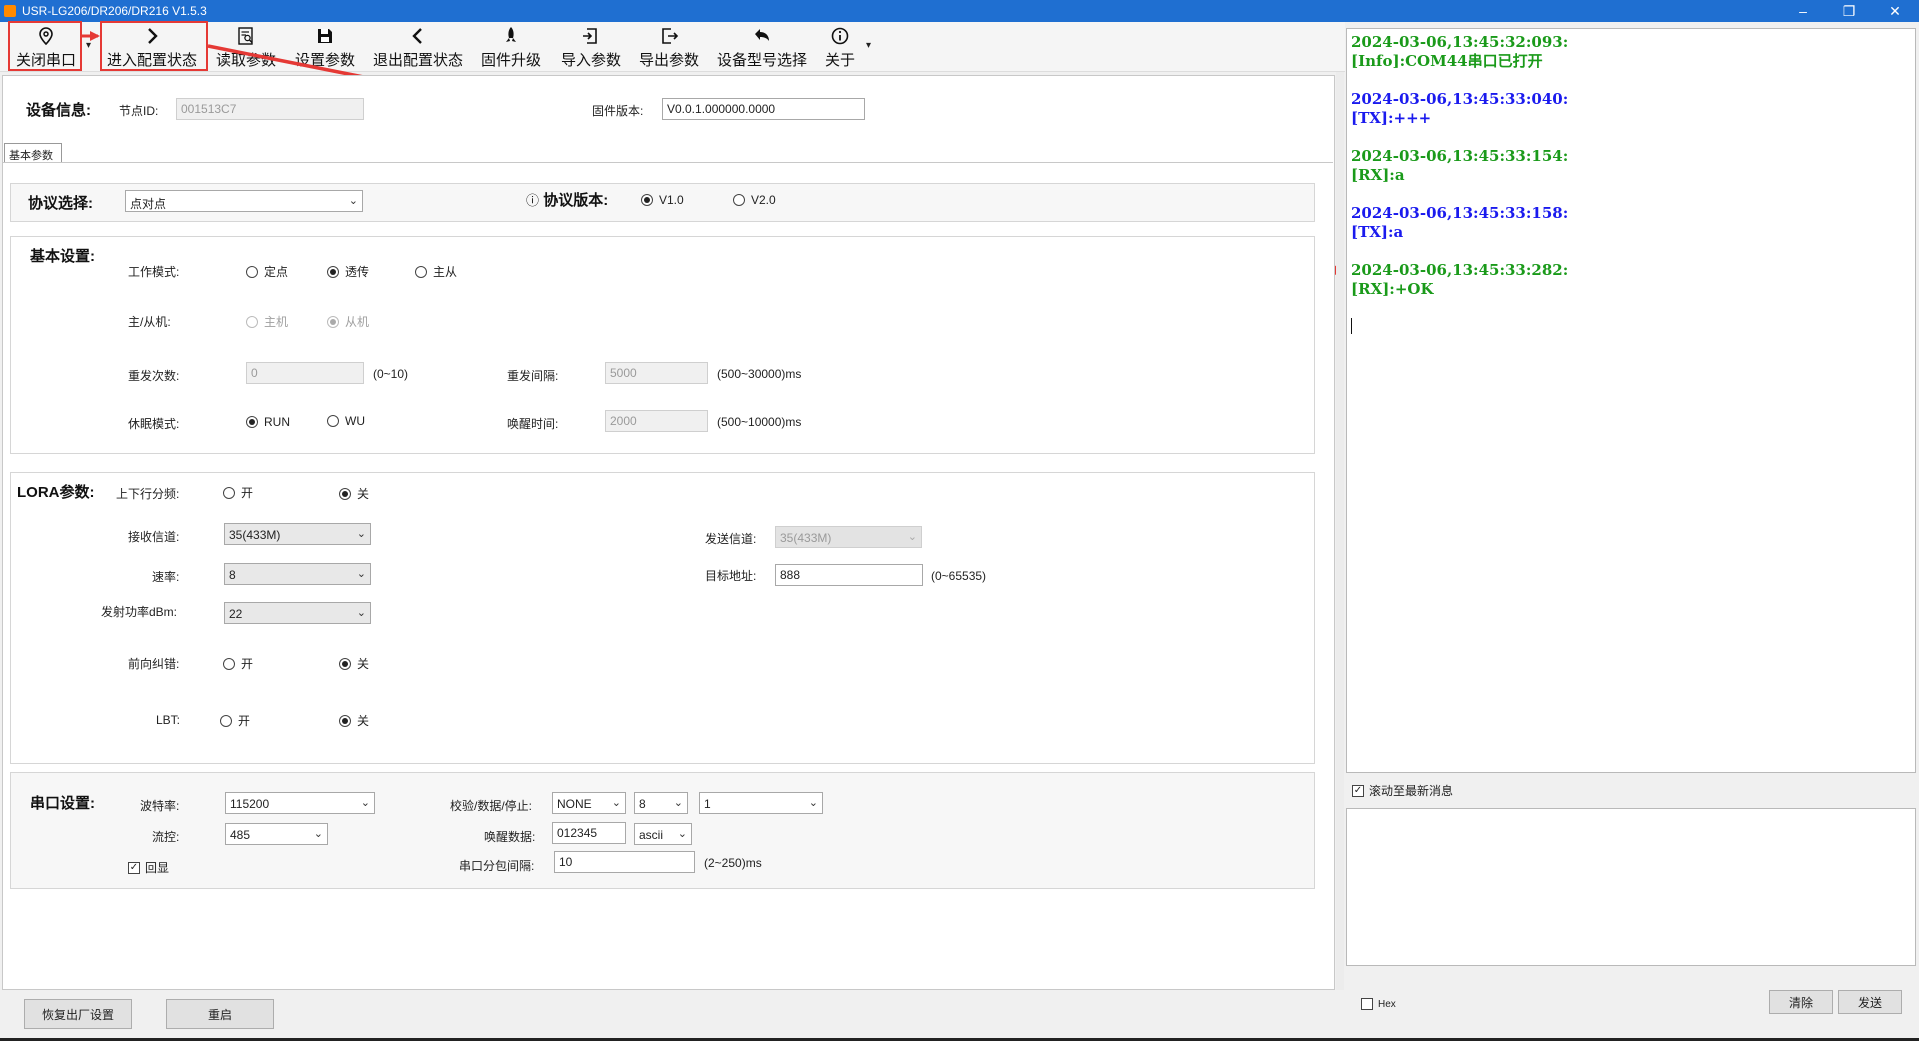 This screenshot has width=1919, height=1041. I want to click on tab-divider, so click(667, 162).